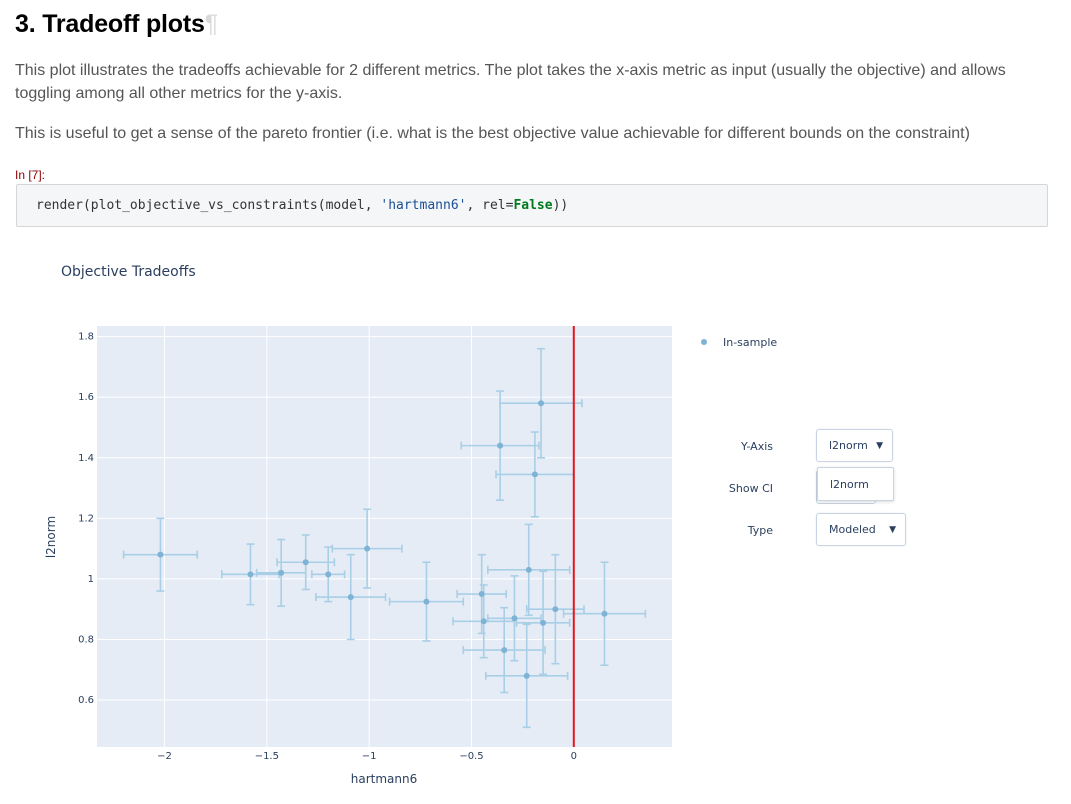  What do you see at coordinates (855, 484) in the screenshot?
I see `y-axis-option-l2norm: l2norm` at bounding box center [855, 484].